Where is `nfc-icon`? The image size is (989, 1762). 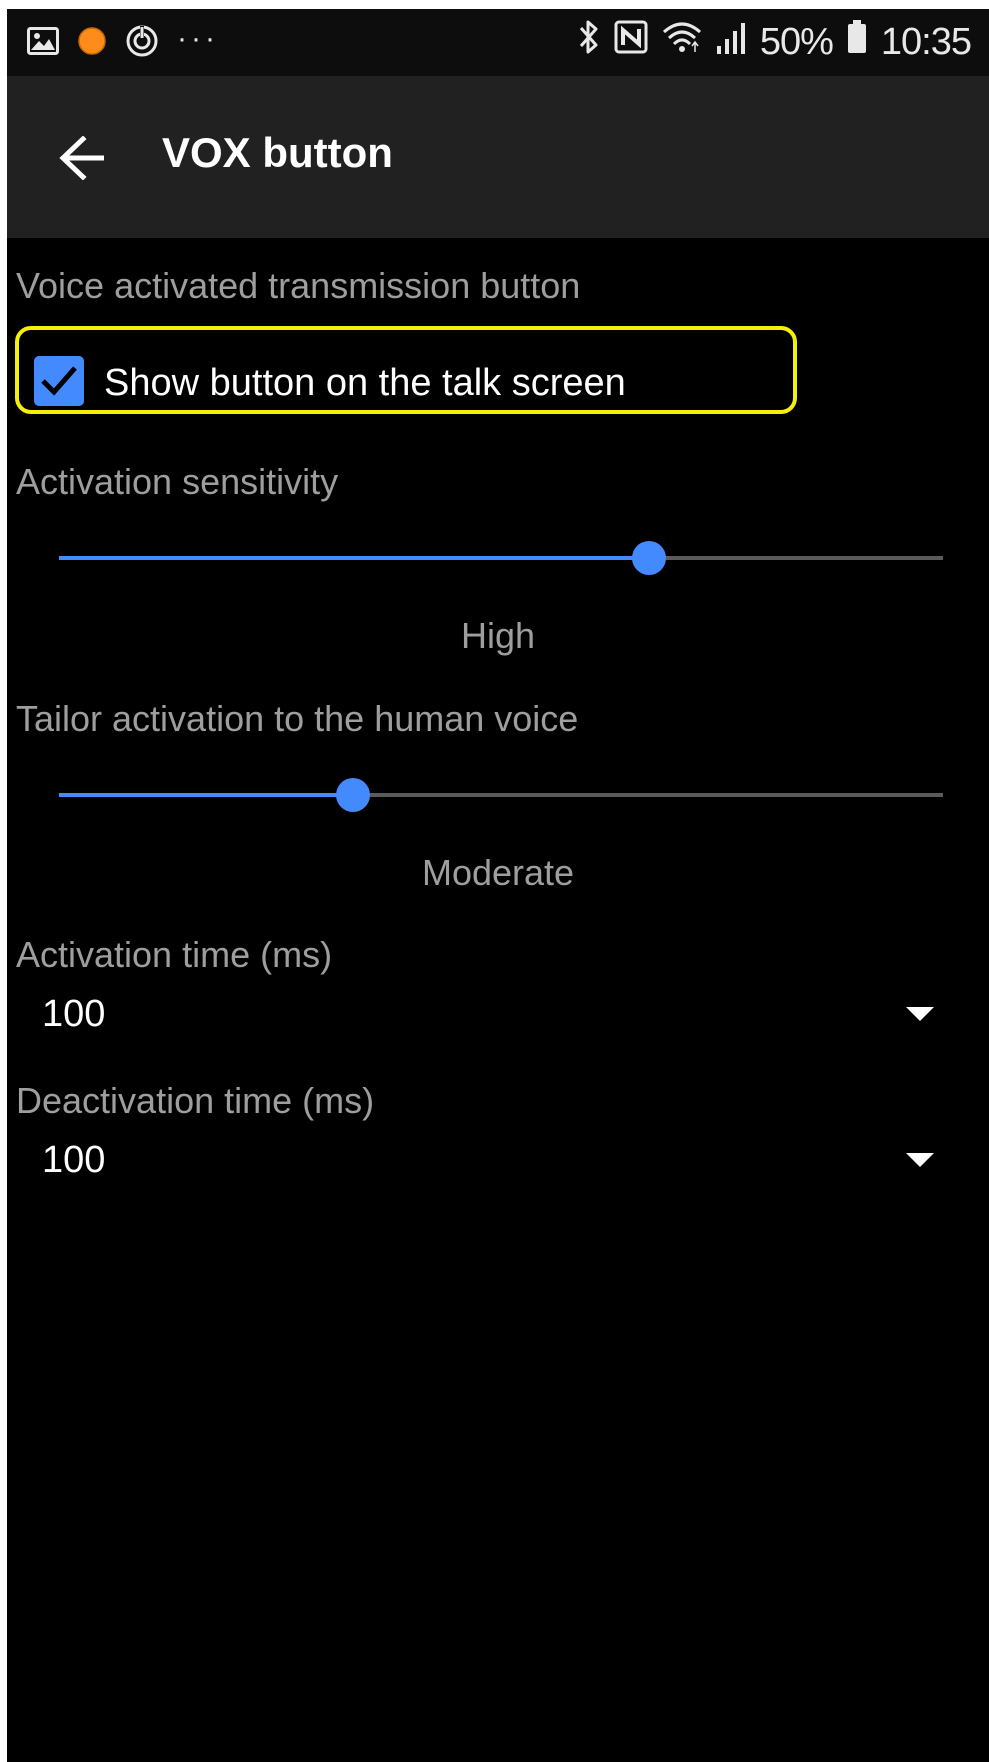
nfc-icon is located at coordinates (631, 42).